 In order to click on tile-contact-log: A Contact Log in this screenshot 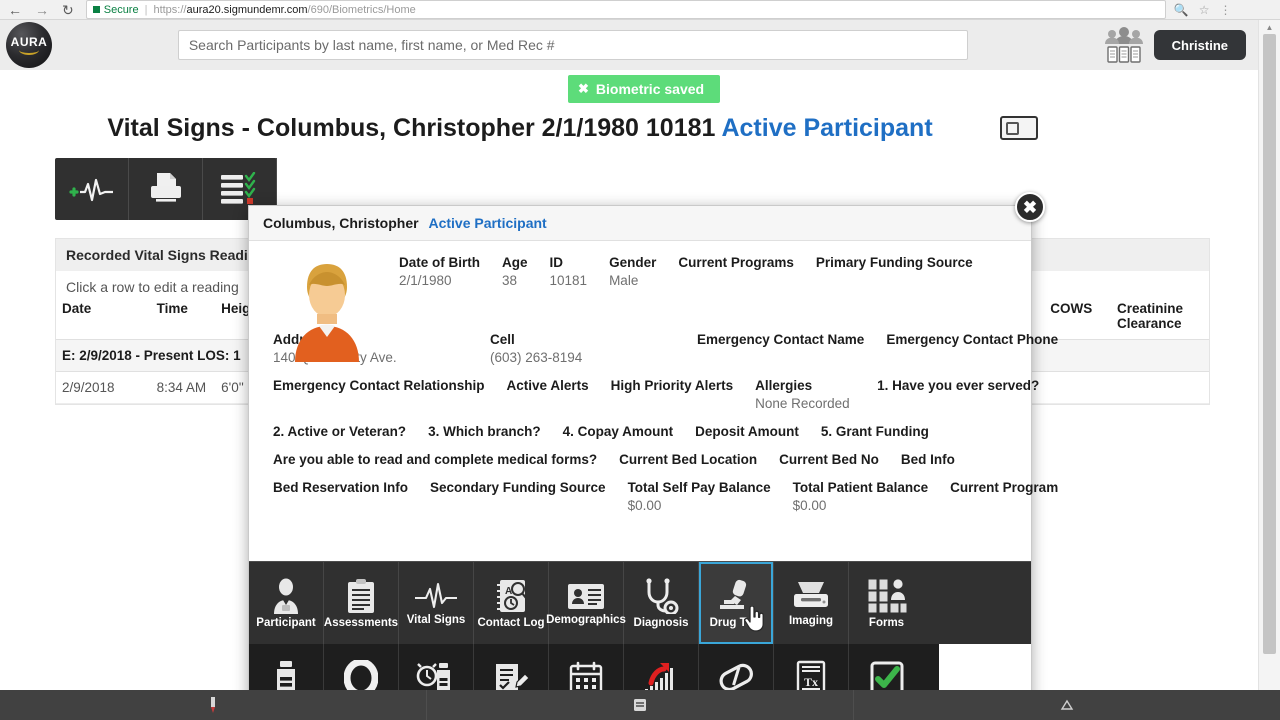, I will do `click(511, 603)`.